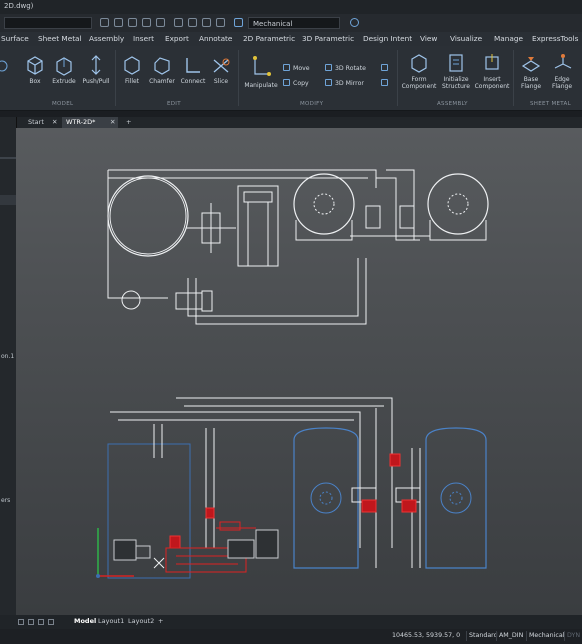  Describe the element at coordinates (262, 66) in the screenshot. I see `manipulate-icon` at that location.